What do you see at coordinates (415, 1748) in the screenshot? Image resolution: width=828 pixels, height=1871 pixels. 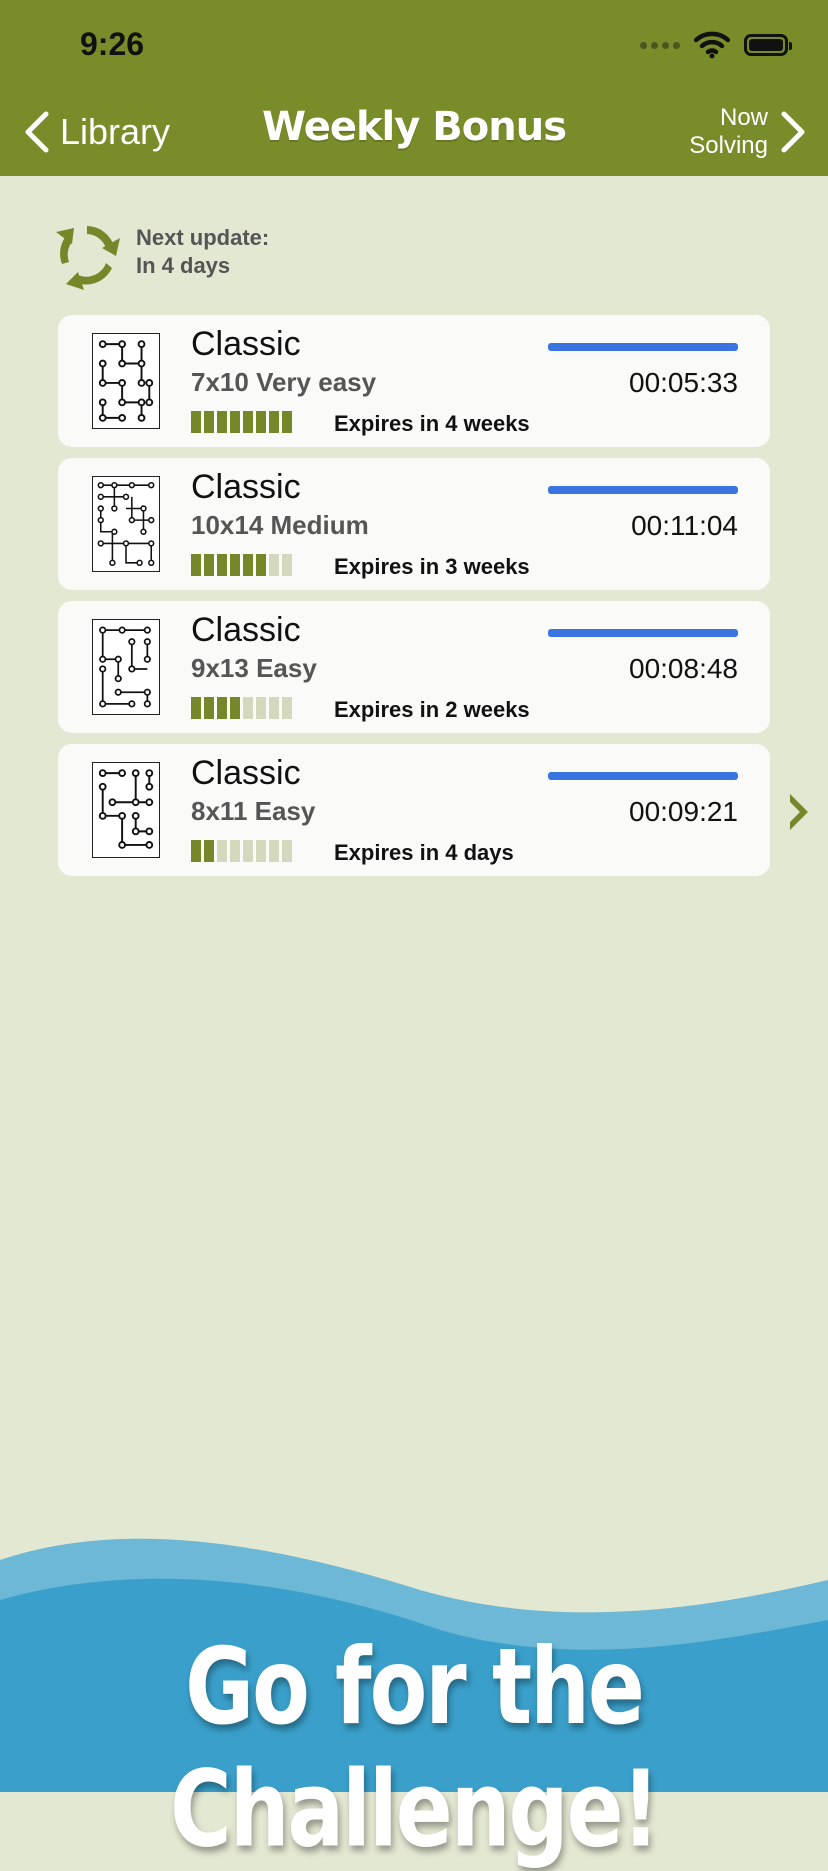 I see `challenge-banner-text: Go for the Challenge!` at bounding box center [415, 1748].